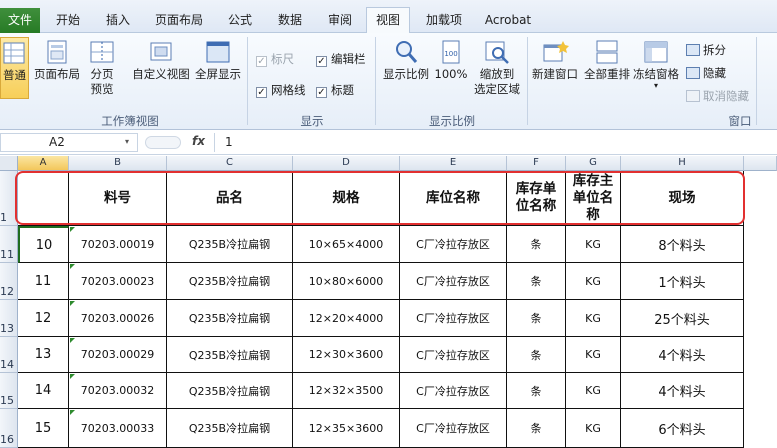 Image resolution: width=777 pixels, height=448 pixels. Describe the element at coordinates (290, 20) in the screenshot. I see `tab-data: 数据` at that location.